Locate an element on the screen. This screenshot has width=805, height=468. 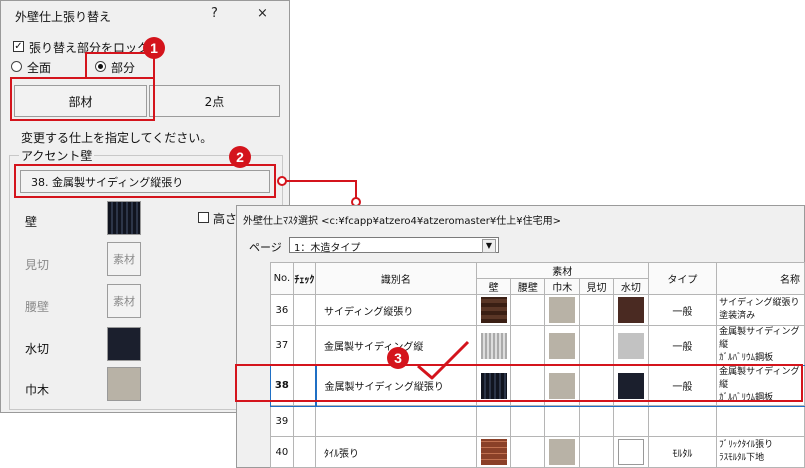
table-row: 37 金属製サイディング縦 一般 金属製サイディング縦 ｶﾞﾙﾊﾞﾘｳﾑ鋼板 is located at coordinates (537, 345).